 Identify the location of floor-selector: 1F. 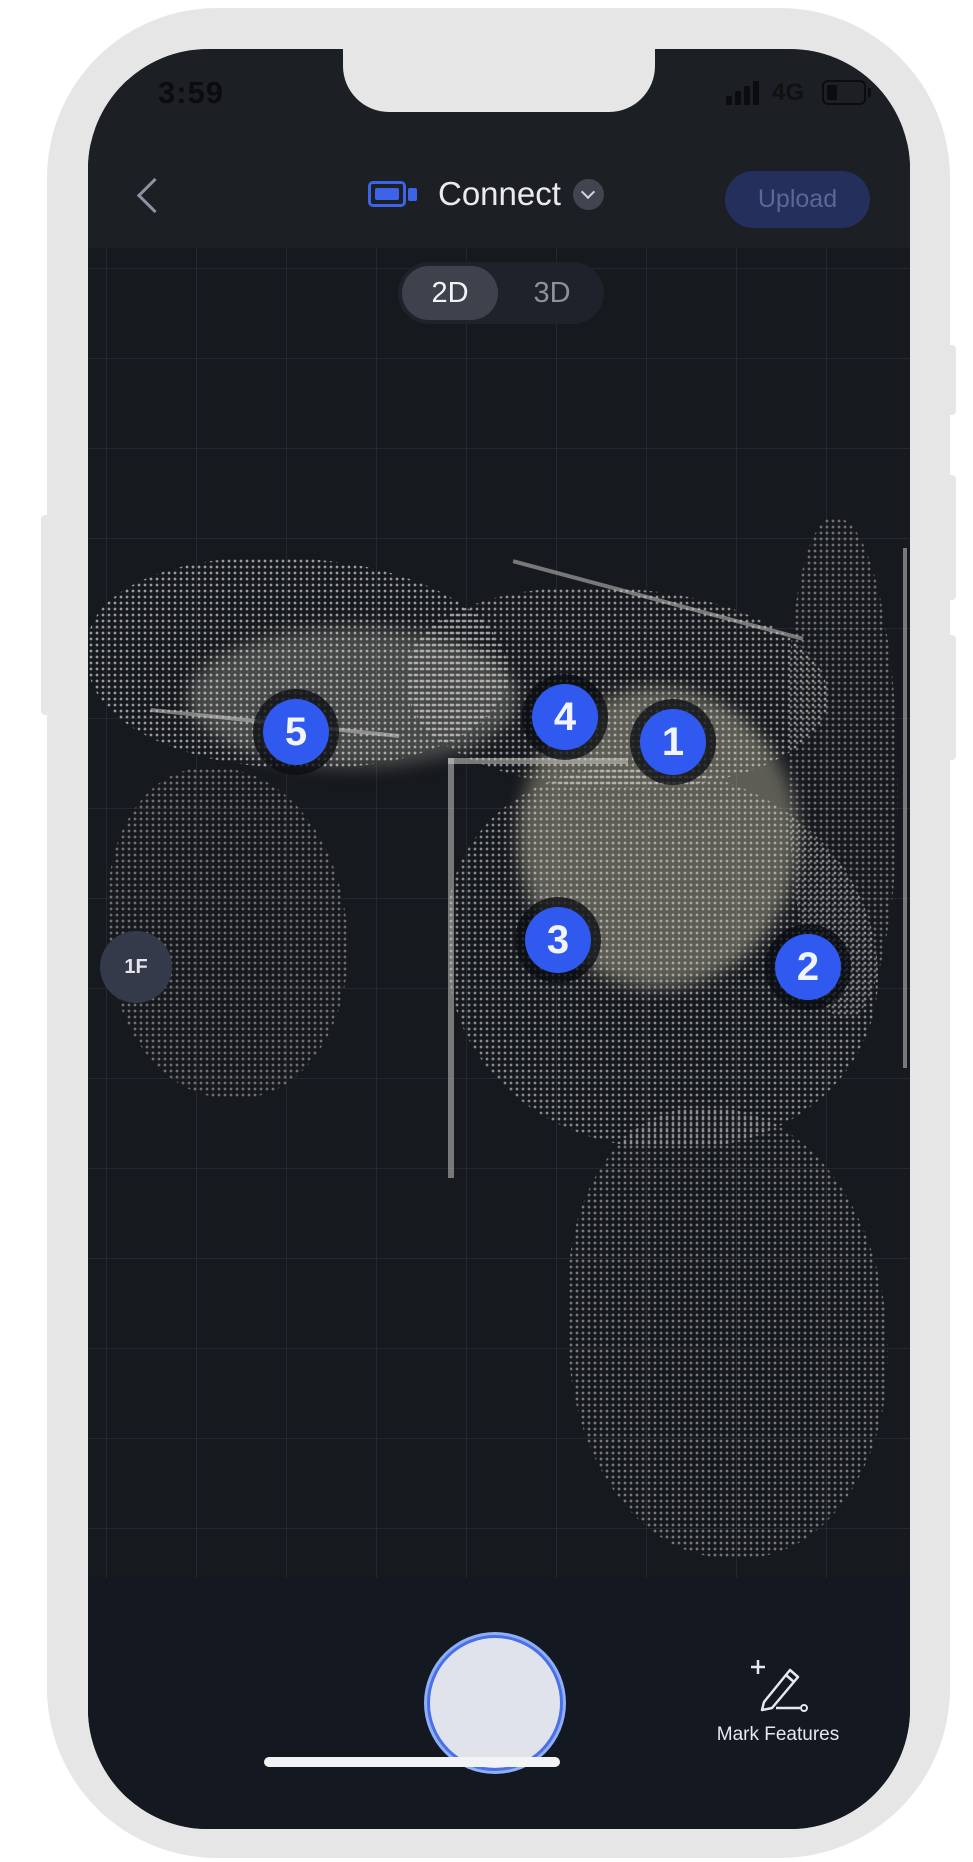
(136, 967).